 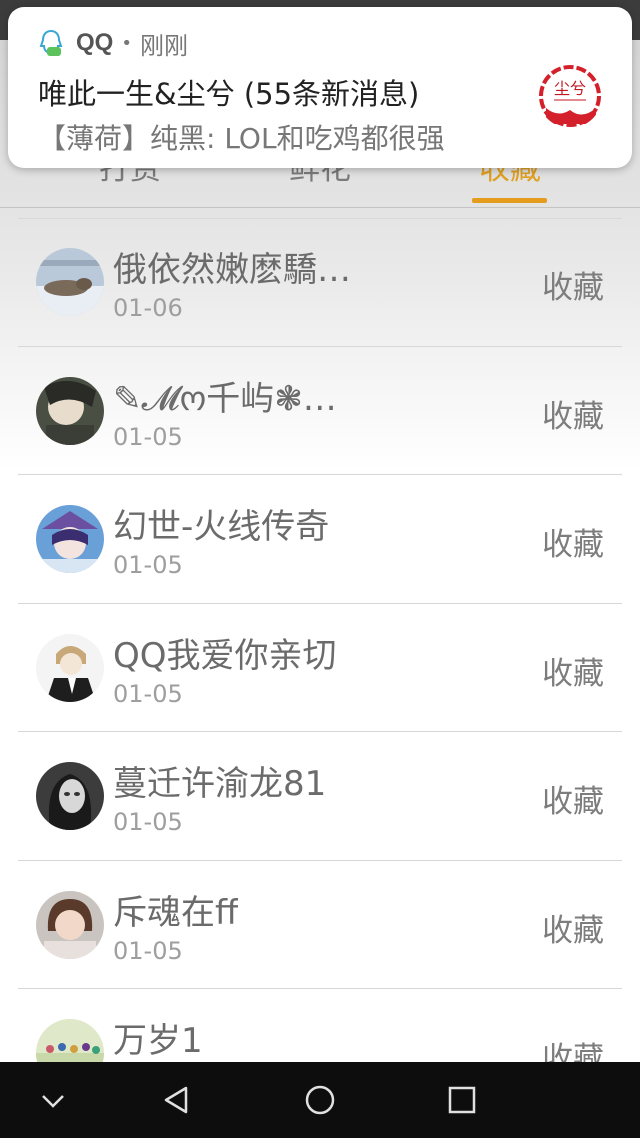 I want to click on list-item-name: QQ我爱你亲切, so click(x=225, y=655).